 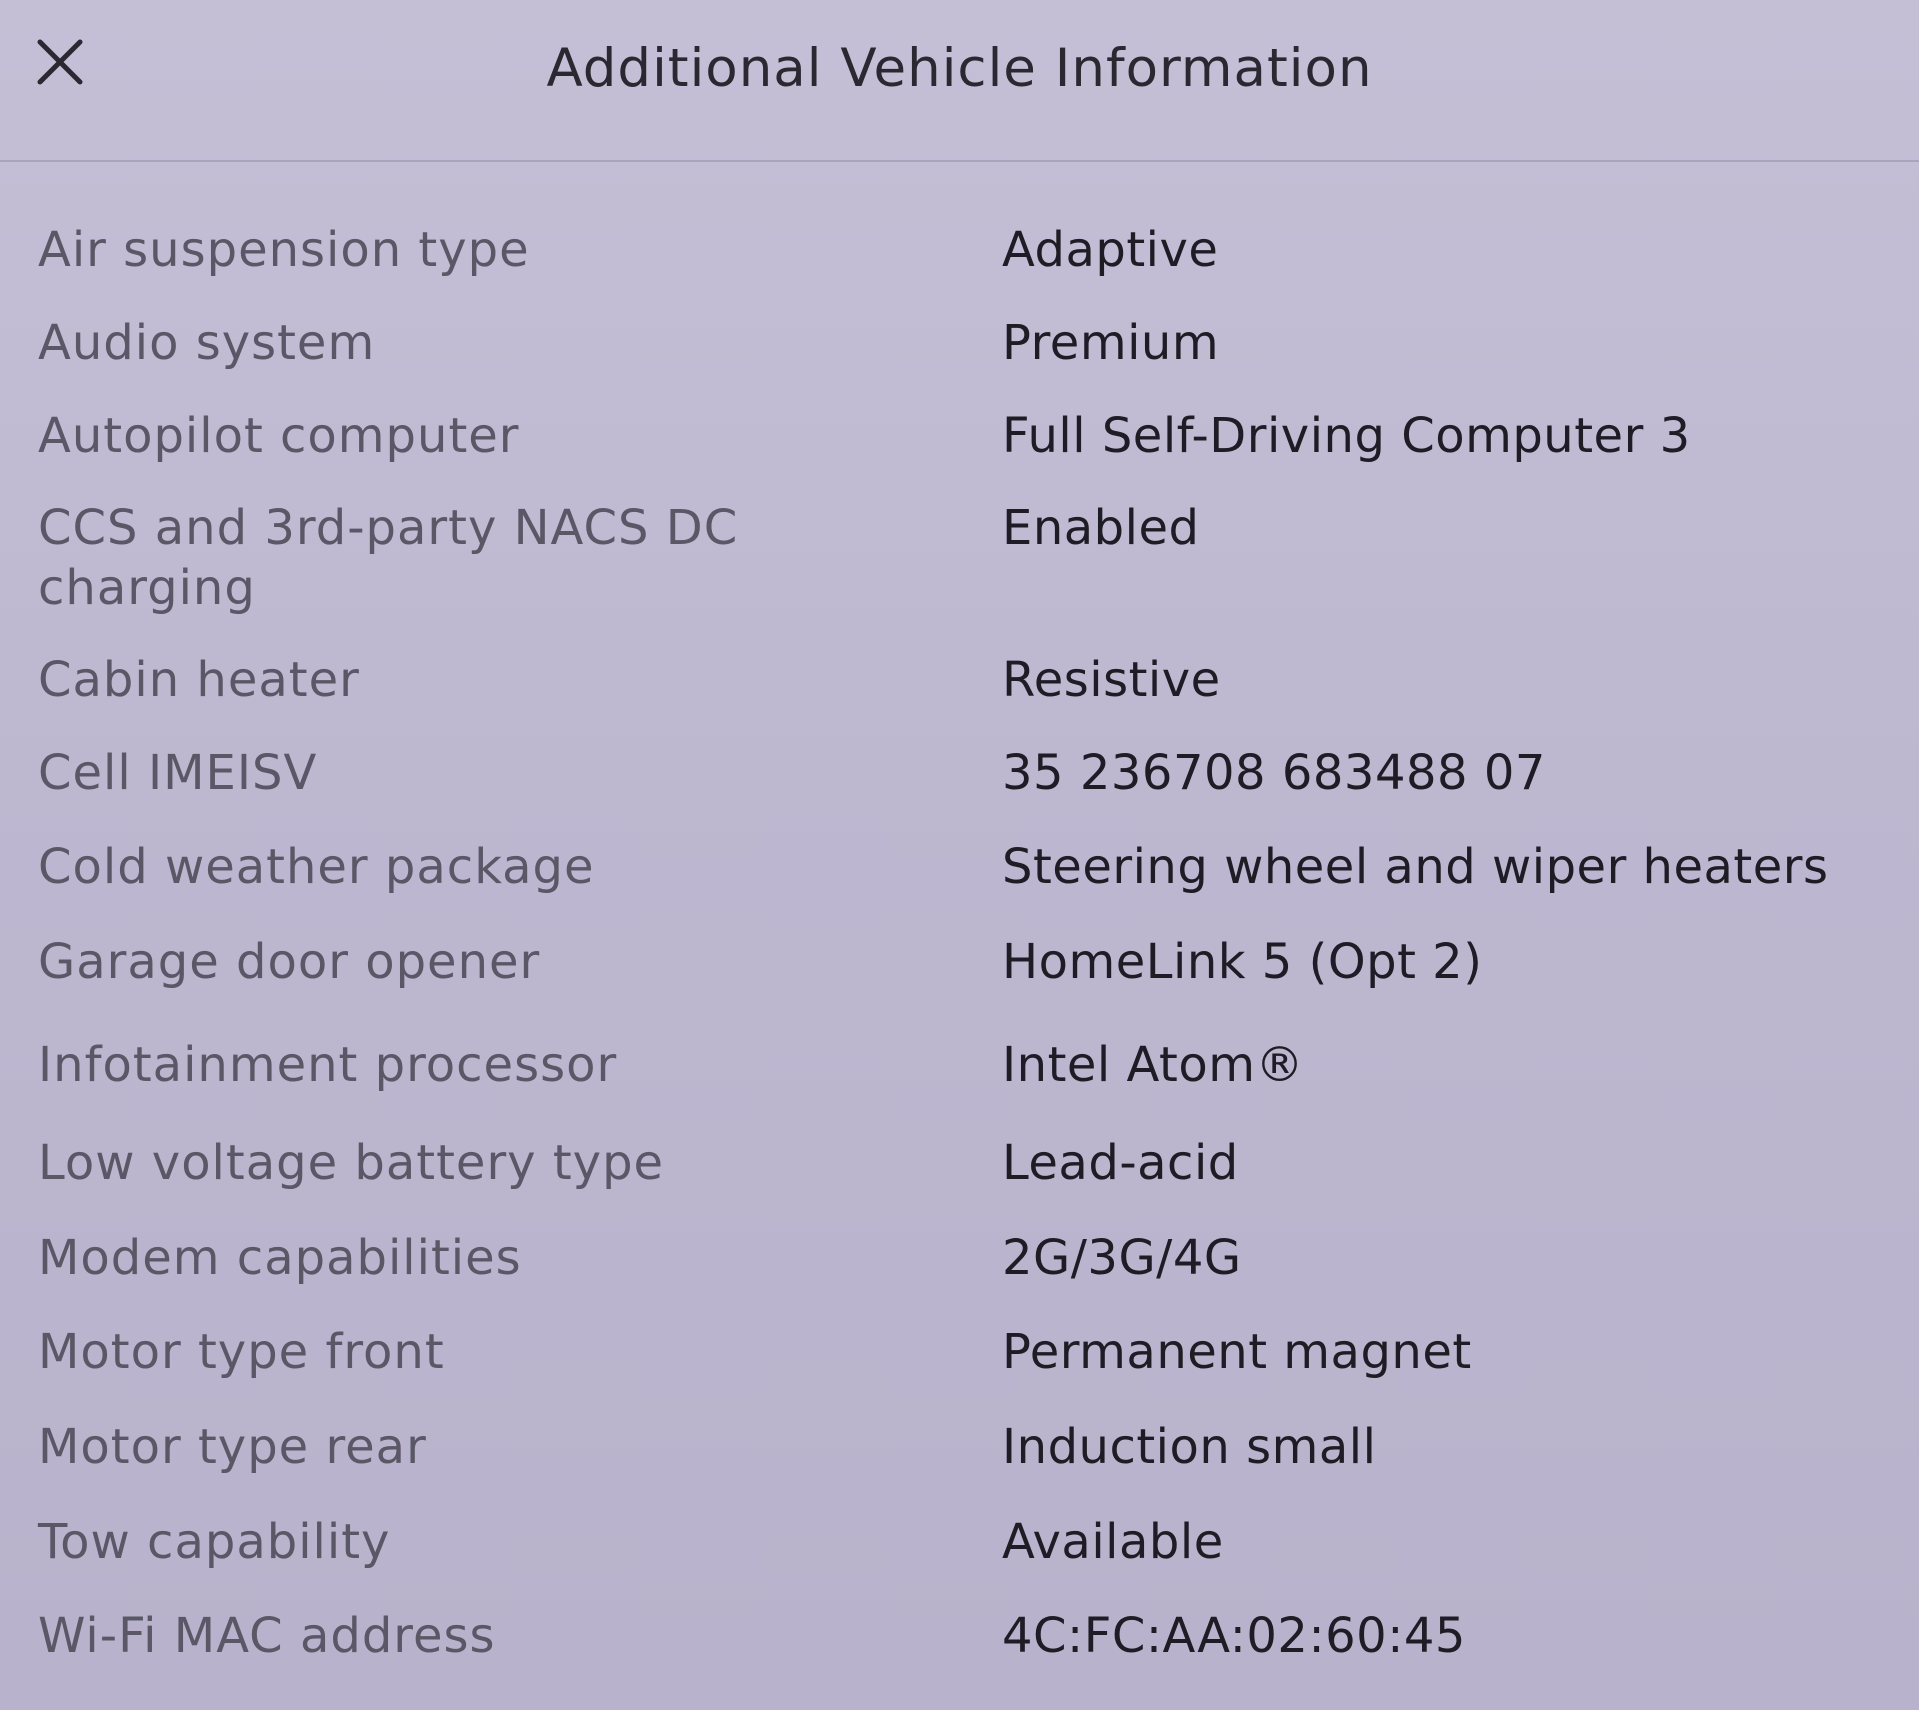 What do you see at coordinates (1237, 1352) in the screenshot?
I see `info-value: Permanent magnet` at bounding box center [1237, 1352].